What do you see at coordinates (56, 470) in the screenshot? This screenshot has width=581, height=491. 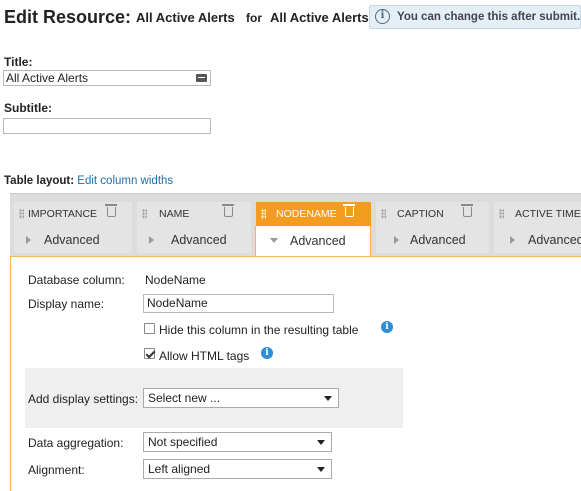 I see `alignment-label: Alignment:` at bounding box center [56, 470].